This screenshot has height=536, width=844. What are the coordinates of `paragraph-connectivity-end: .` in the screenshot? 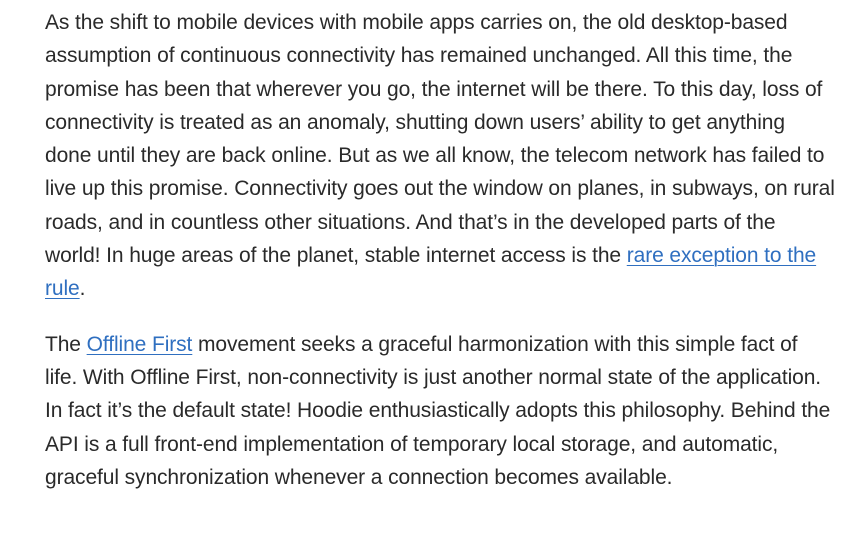 It's located at (82, 289).